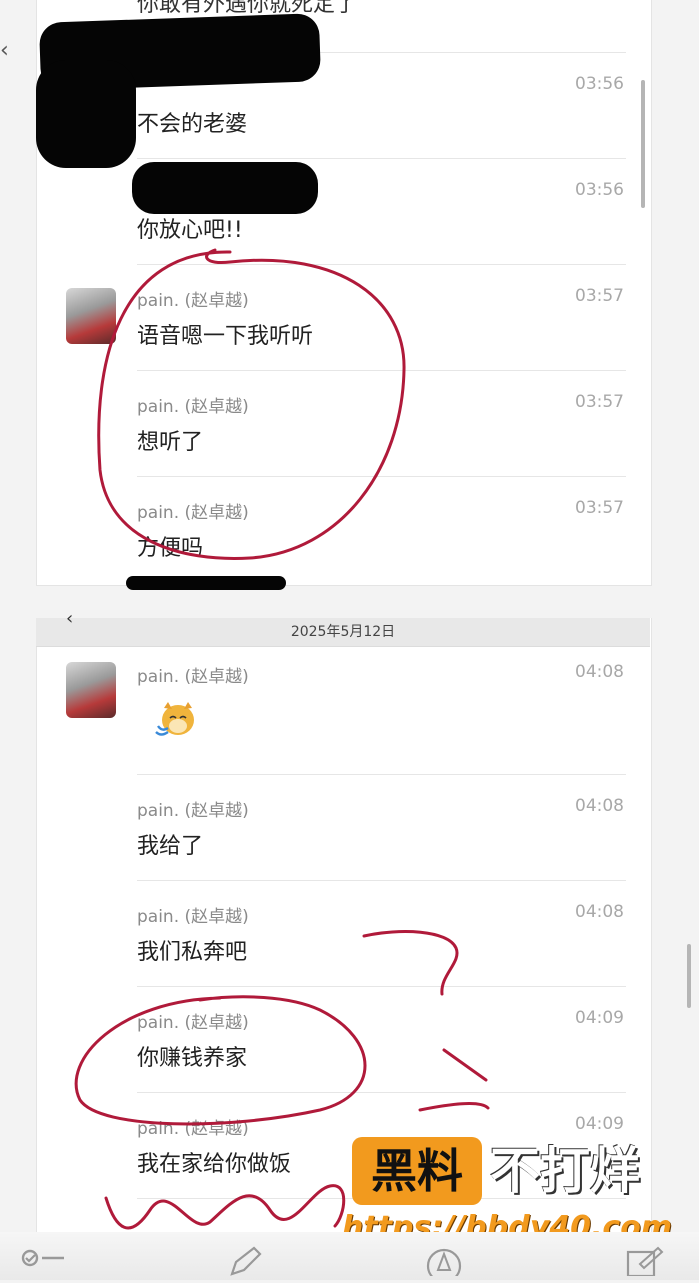 This screenshot has width=699, height=1283. I want to click on pen-icon, so click(245, 1264).